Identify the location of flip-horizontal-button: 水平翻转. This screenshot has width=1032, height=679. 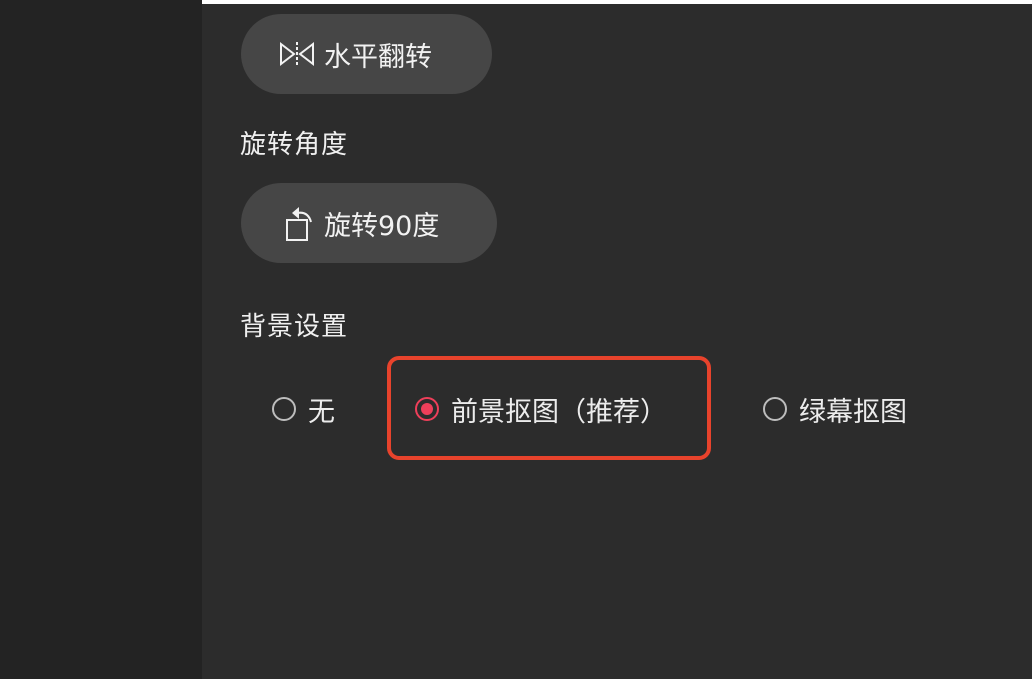
(366, 54).